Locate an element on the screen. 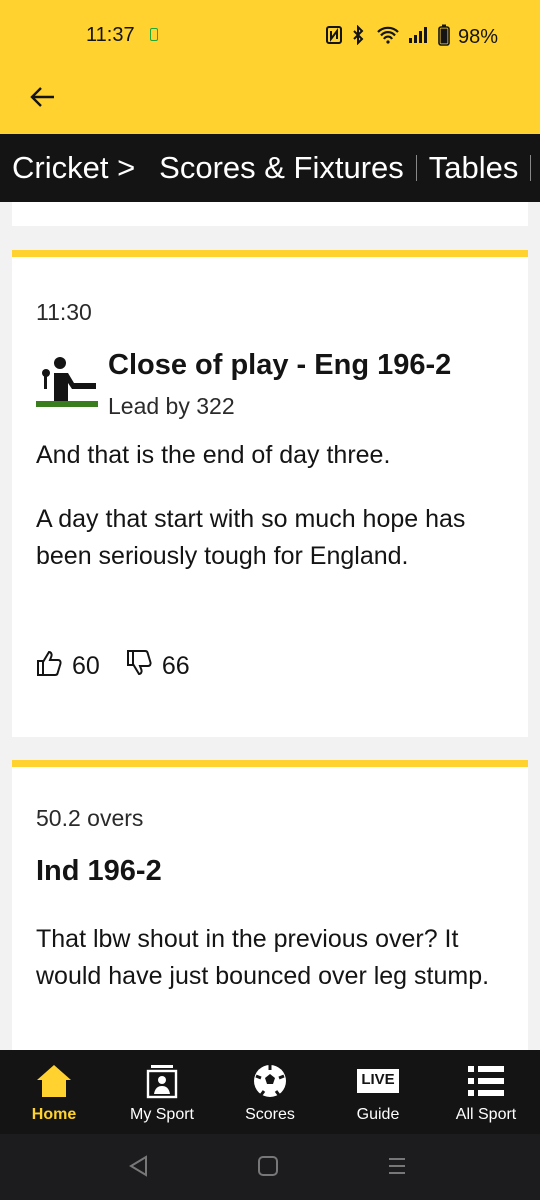  live-icon: LIVE is located at coordinates (378, 1081).